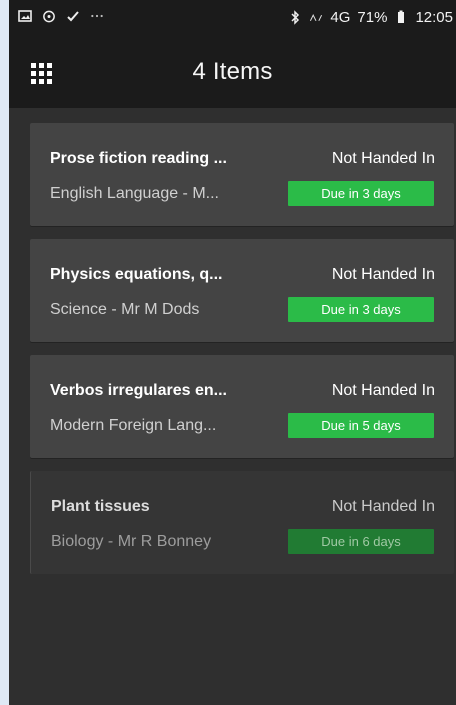 This screenshot has height=705, width=456. I want to click on signal-icon, so click(316, 18).